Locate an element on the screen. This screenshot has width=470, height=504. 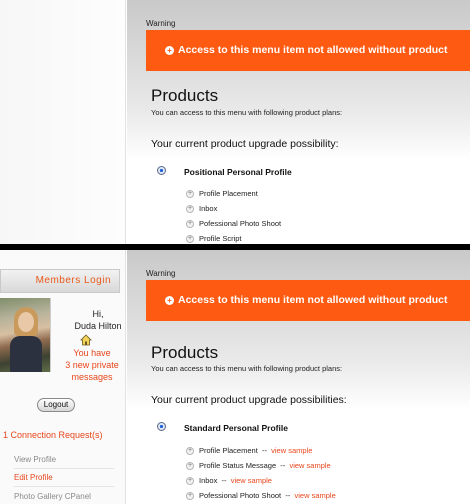
plan-name: Positional Personal Profile is located at coordinates (238, 172).